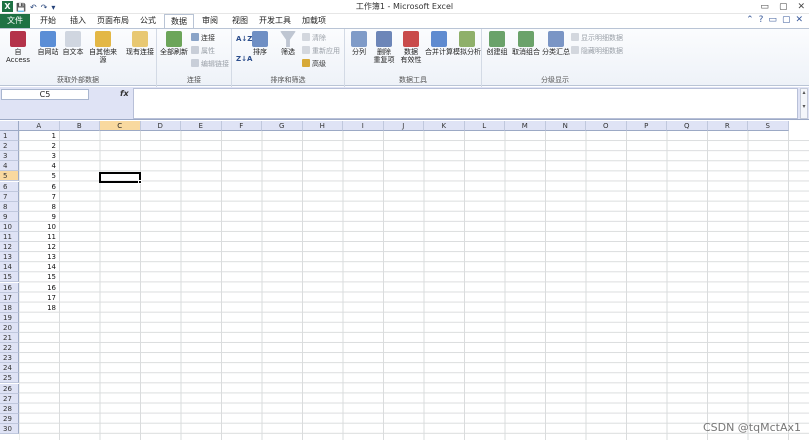  What do you see at coordinates (799, 20) in the screenshot?
I see `window-close-icon: ✕` at bounding box center [799, 20].